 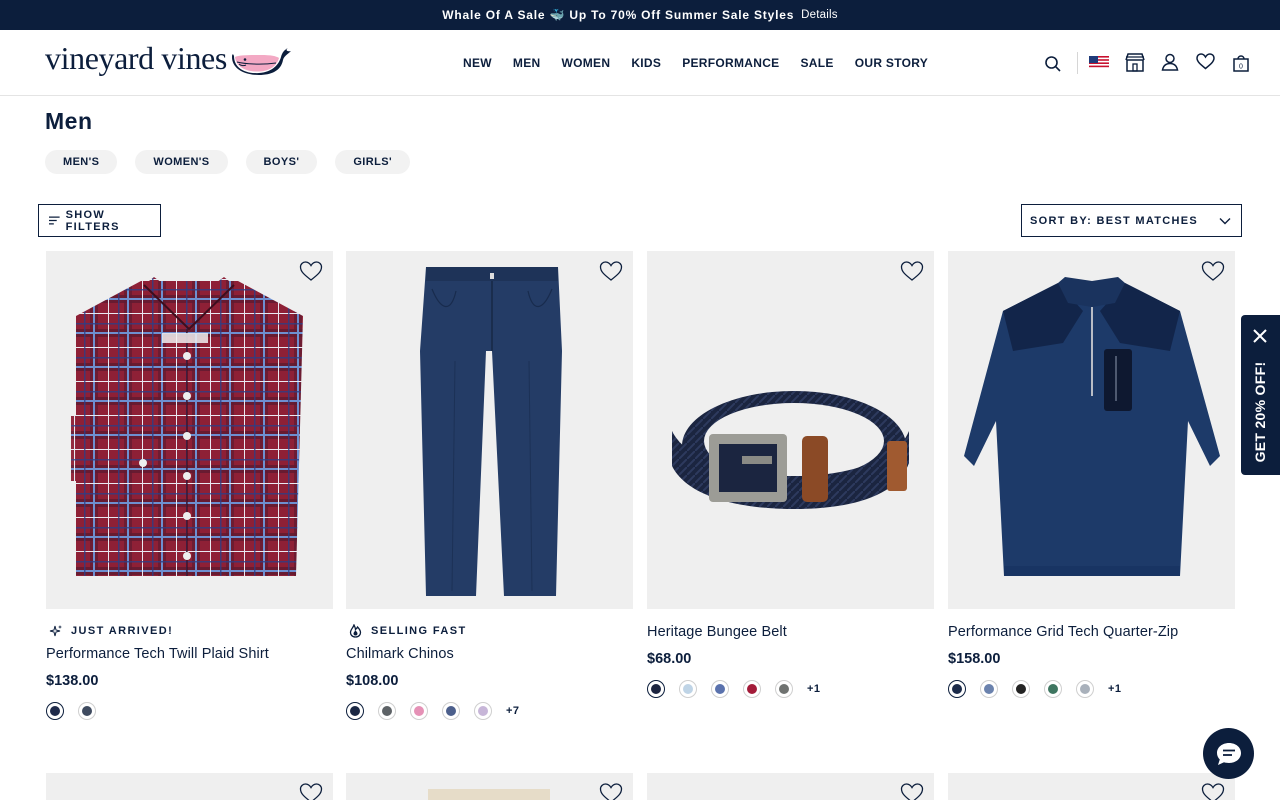 I want to click on header-divider, so click(x=1077, y=63).